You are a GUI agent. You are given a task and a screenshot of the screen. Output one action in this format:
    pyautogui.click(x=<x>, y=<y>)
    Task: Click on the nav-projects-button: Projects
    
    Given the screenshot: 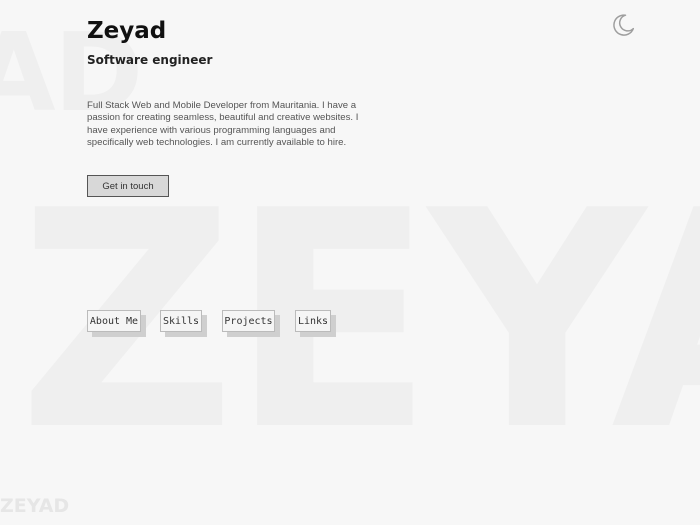 What is the action you would take?
    pyautogui.click(x=248, y=321)
    